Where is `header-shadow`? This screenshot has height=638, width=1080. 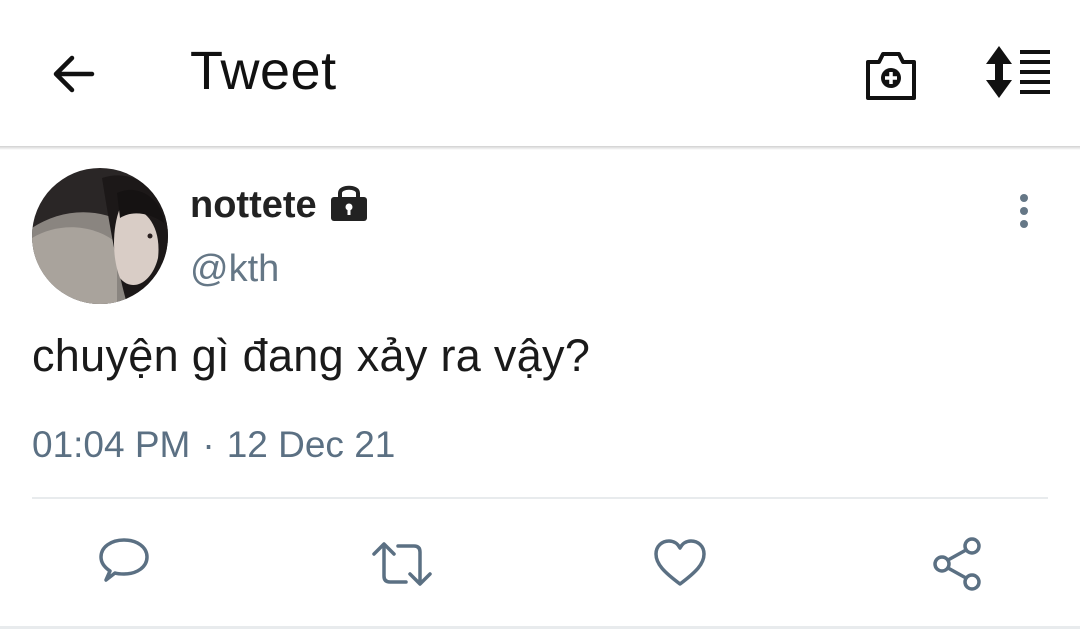
header-shadow is located at coordinates (540, 148).